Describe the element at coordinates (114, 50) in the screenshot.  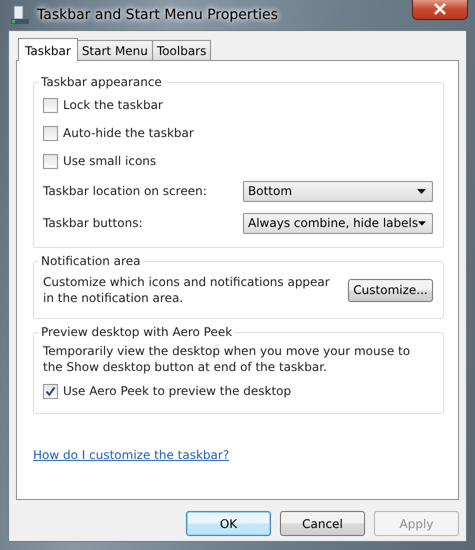
I see `tab: Start Menu` at that location.